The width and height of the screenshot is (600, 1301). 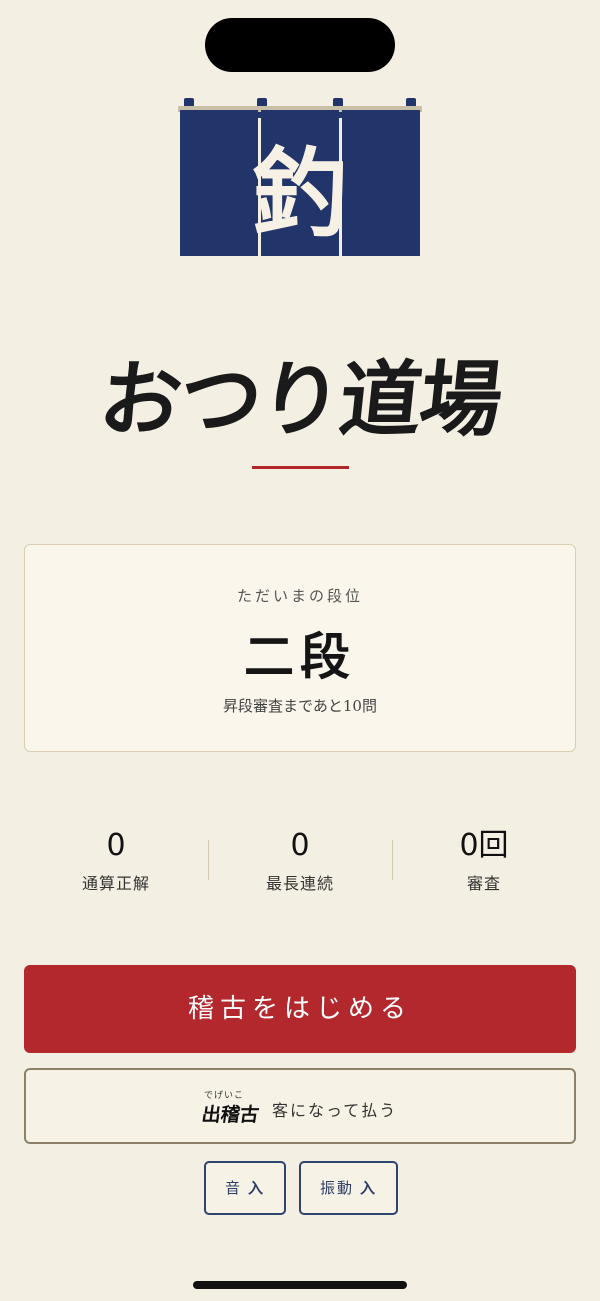 I want to click on stat-total-correct: 0 通算正解, so click(x=116, y=863).